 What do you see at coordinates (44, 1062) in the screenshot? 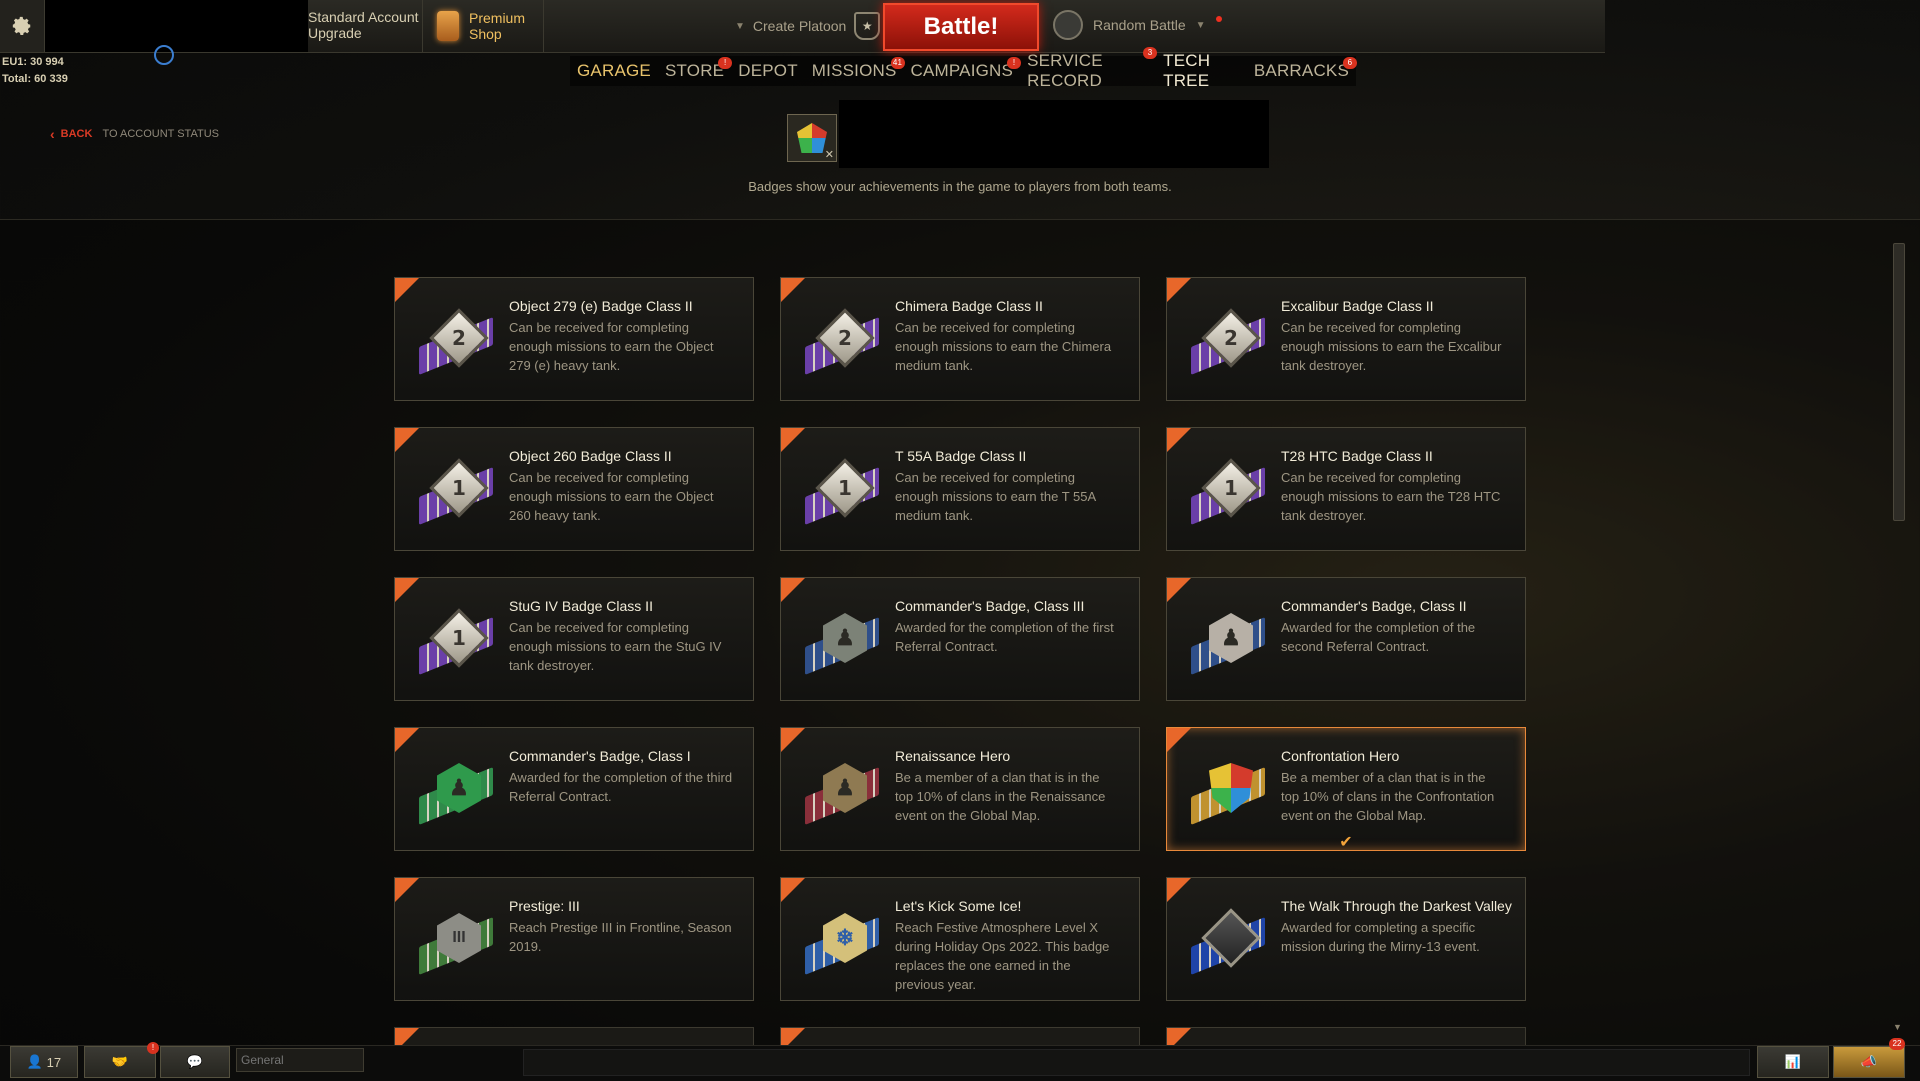
I see `players-online-button: 👤 17` at bounding box center [44, 1062].